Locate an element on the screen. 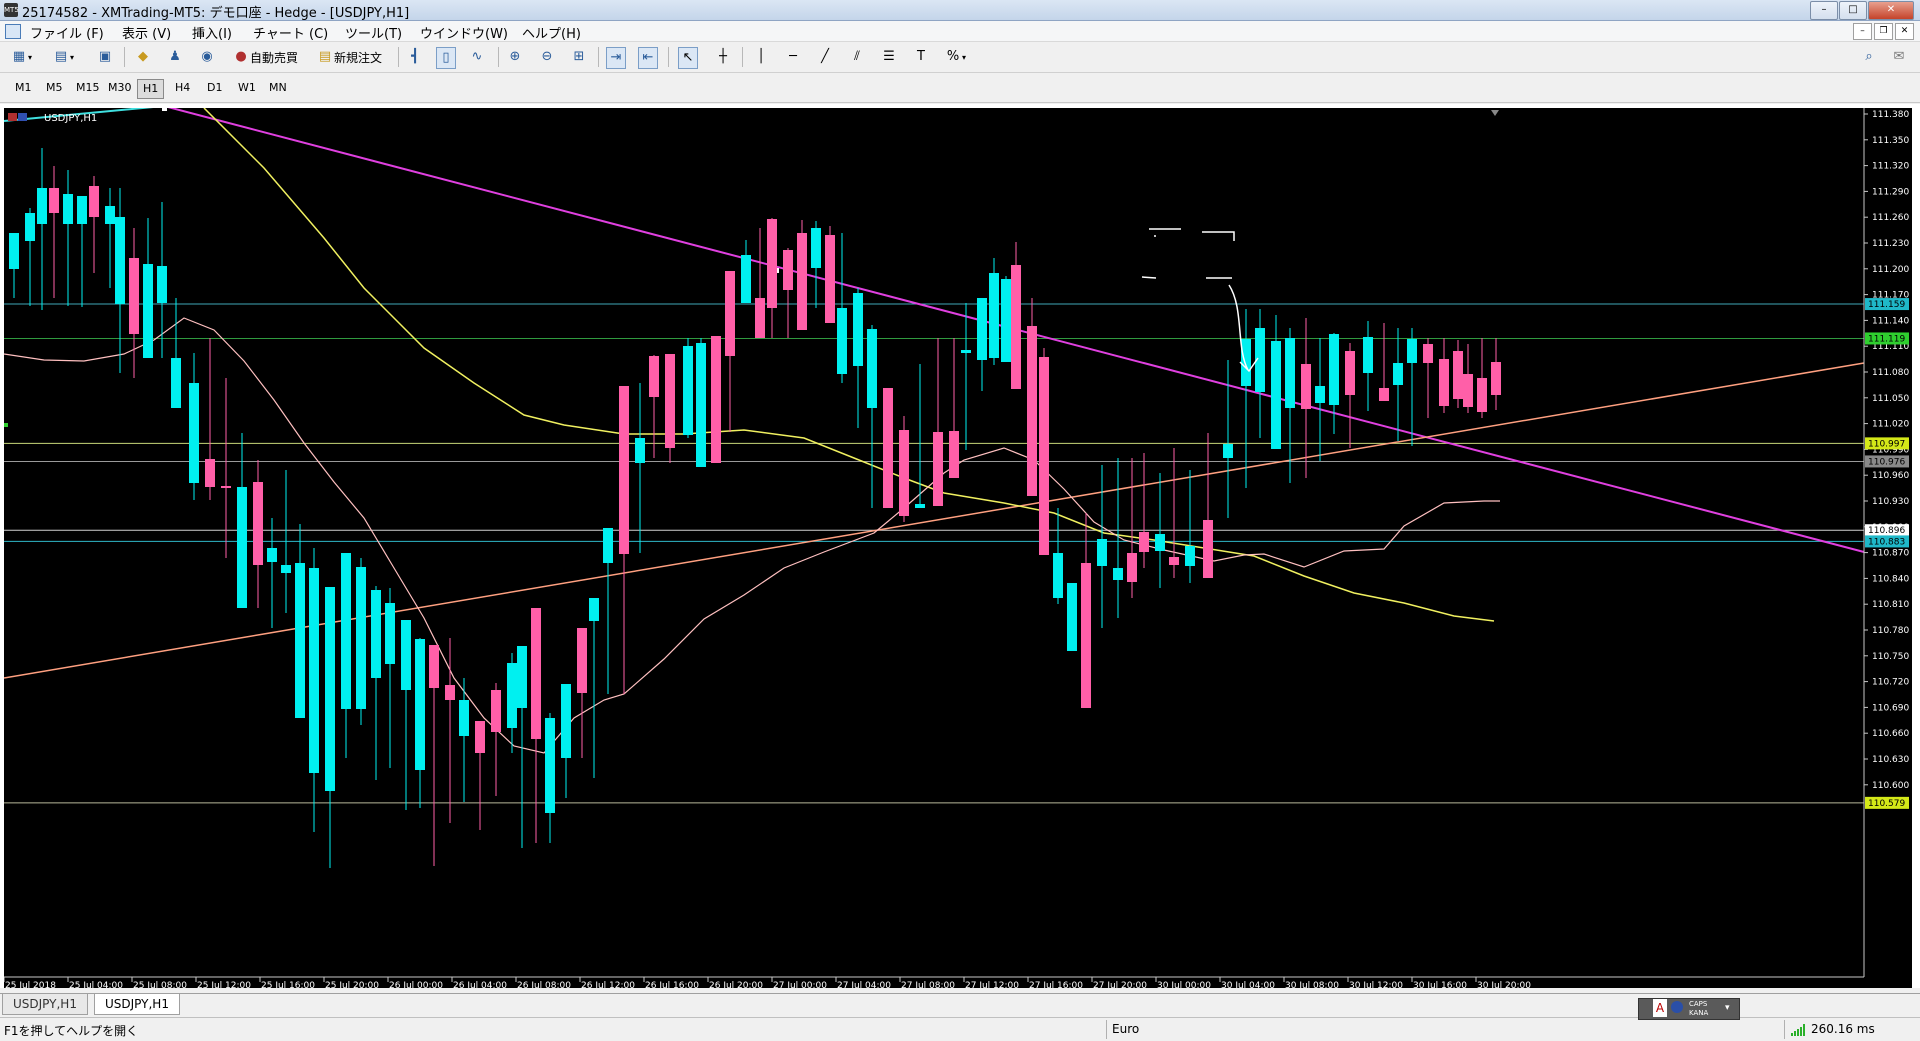  maximize-button: □ is located at coordinates (1853, 10).